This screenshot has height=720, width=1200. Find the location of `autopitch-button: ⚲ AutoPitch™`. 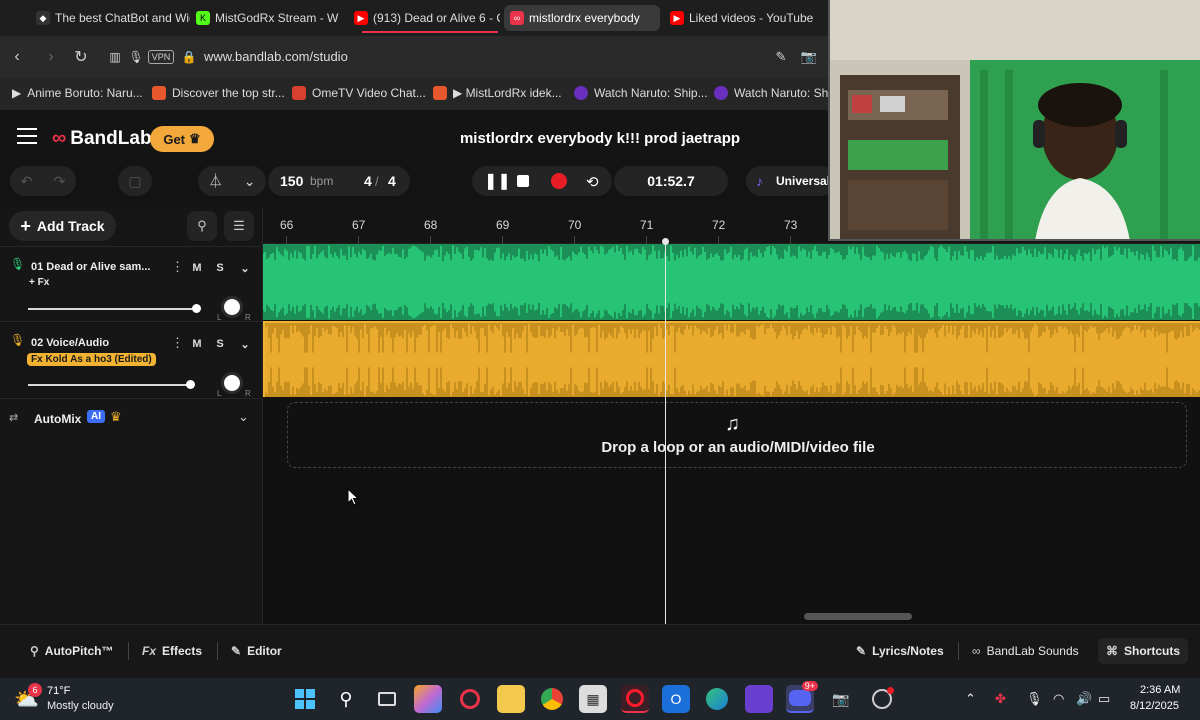

autopitch-button: ⚲ AutoPitch™ is located at coordinates (71, 651).